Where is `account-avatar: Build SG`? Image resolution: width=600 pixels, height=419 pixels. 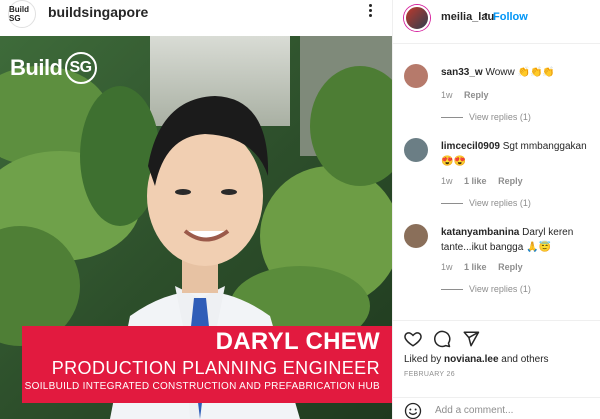 account-avatar: Build SG is located at coordinates (22, 14).